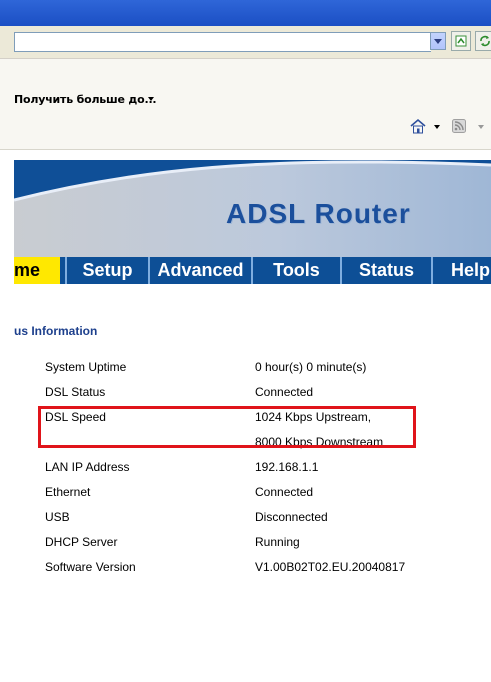  I want to click on info-label: Ethernet, so click(68, 492).